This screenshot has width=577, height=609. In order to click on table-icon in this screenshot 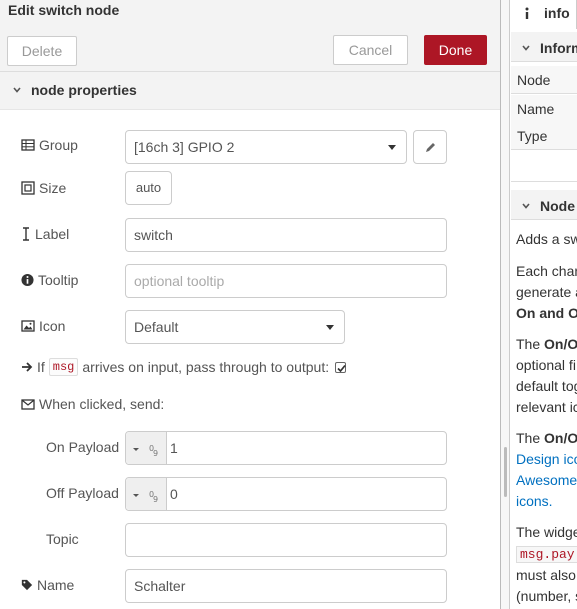, I will do `click(28, 145)`.